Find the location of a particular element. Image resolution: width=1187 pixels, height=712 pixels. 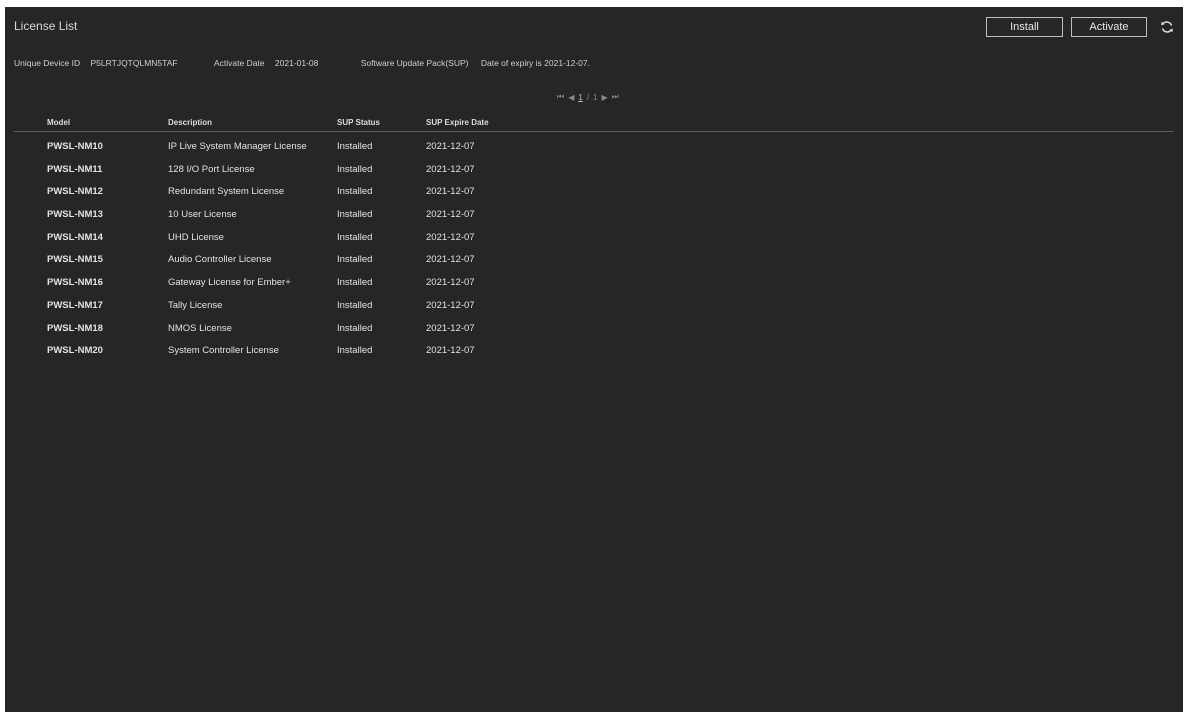

sup-expiry-text: Date of expiry is 2021-12-07. is located at coordinates (535, 63).